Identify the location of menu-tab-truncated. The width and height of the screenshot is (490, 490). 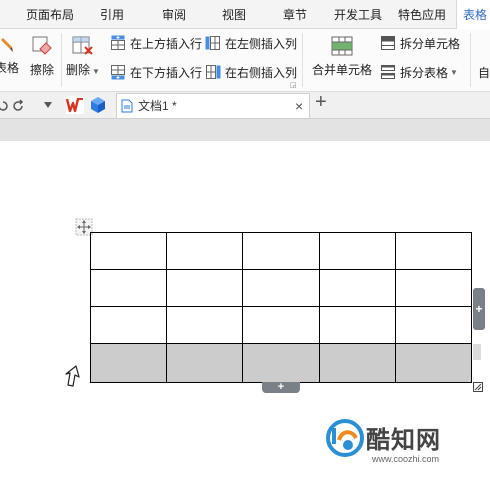
(6, 14).